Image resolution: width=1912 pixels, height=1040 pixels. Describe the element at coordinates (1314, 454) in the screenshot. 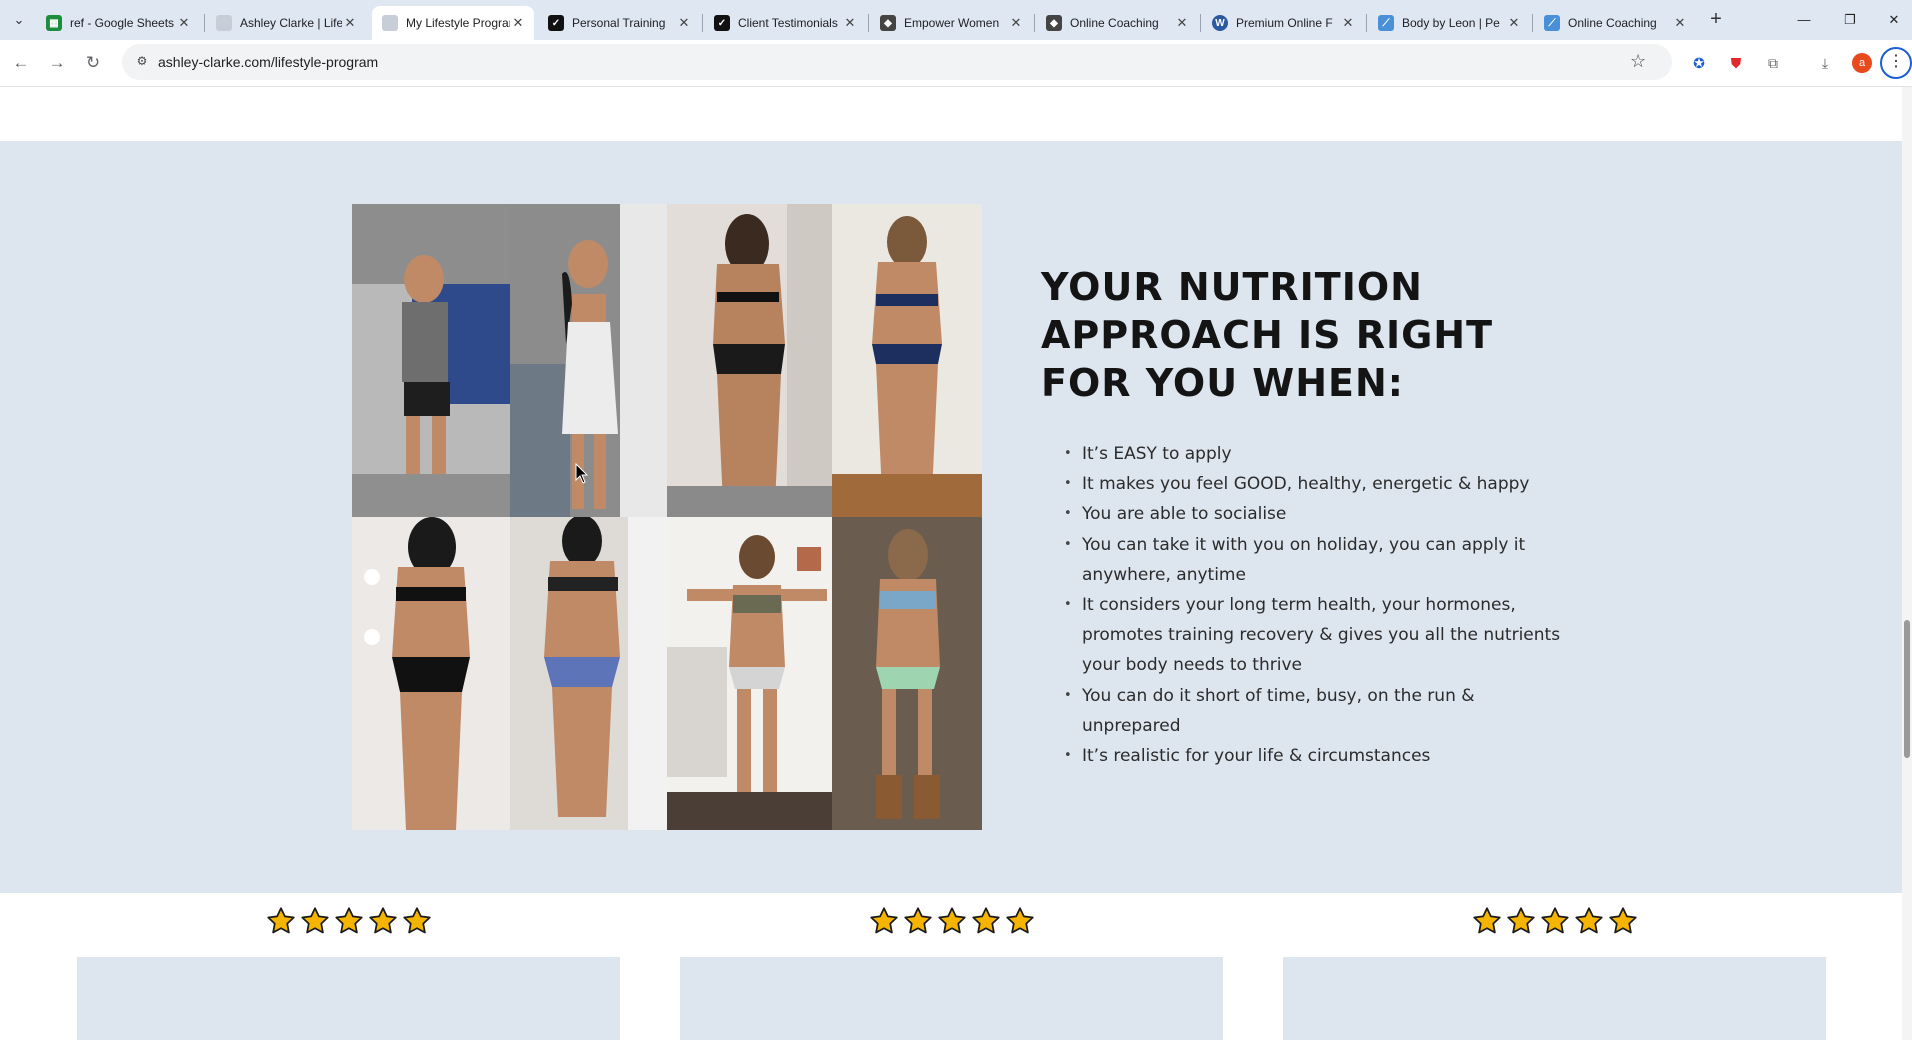

I see `list-item: It’s EASY to apply` at that location.